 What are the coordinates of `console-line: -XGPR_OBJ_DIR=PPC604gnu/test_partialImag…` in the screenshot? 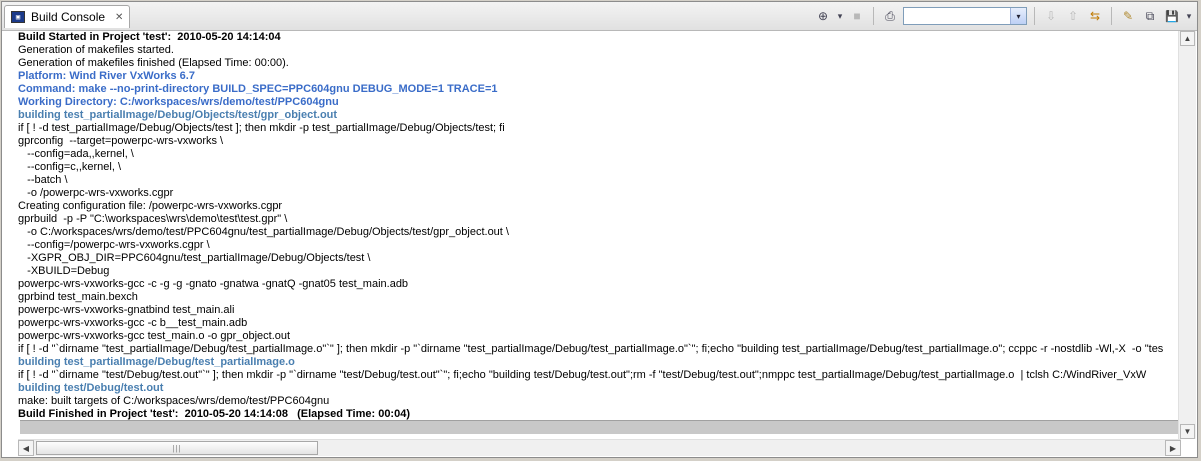 It's located at (194, 258).